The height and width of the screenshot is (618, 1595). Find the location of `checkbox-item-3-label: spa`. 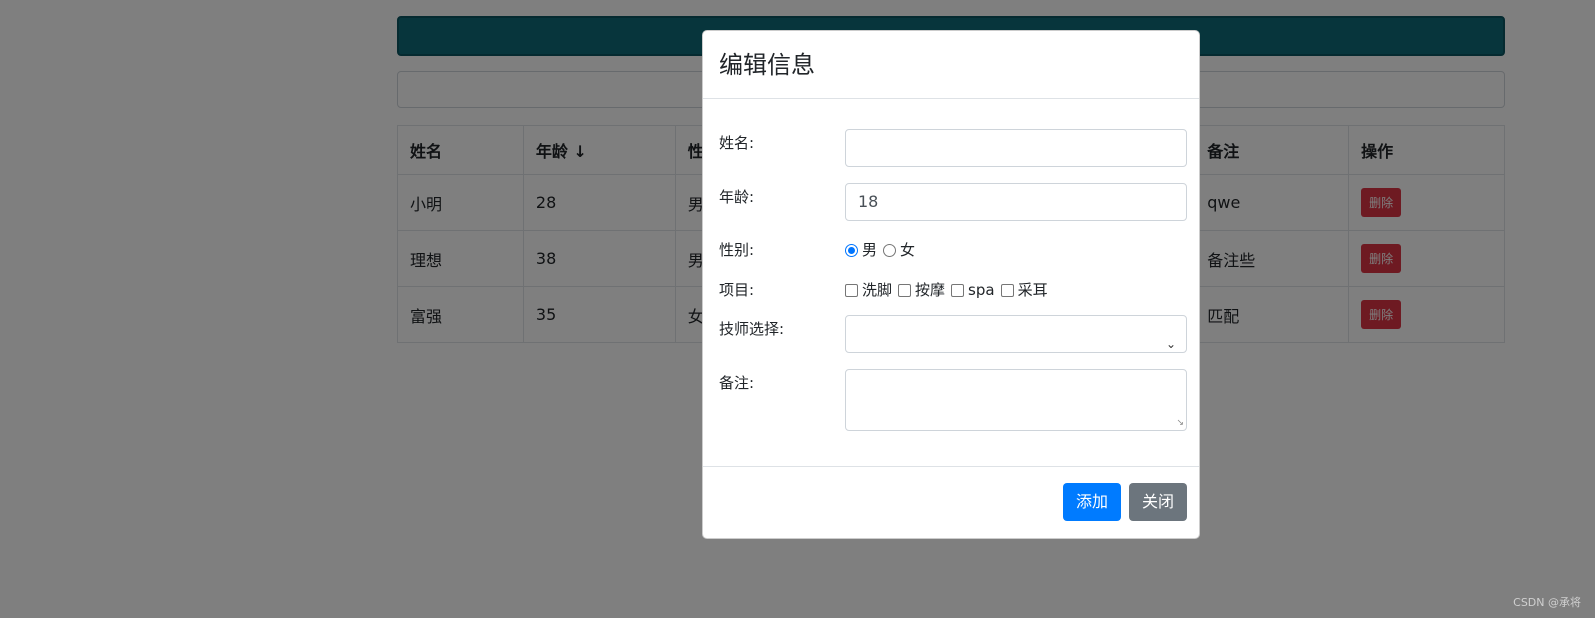

checkbox-item-3-label: spa is located at coordinates (981, 290).